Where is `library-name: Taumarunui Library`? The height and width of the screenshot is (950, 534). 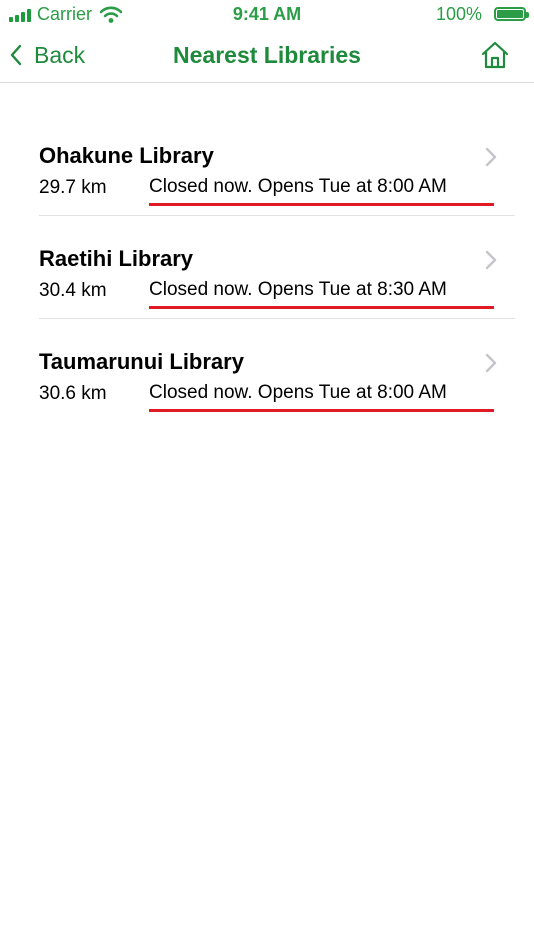
library-name: Taumarunui Library is located at coordinates (141, 361).